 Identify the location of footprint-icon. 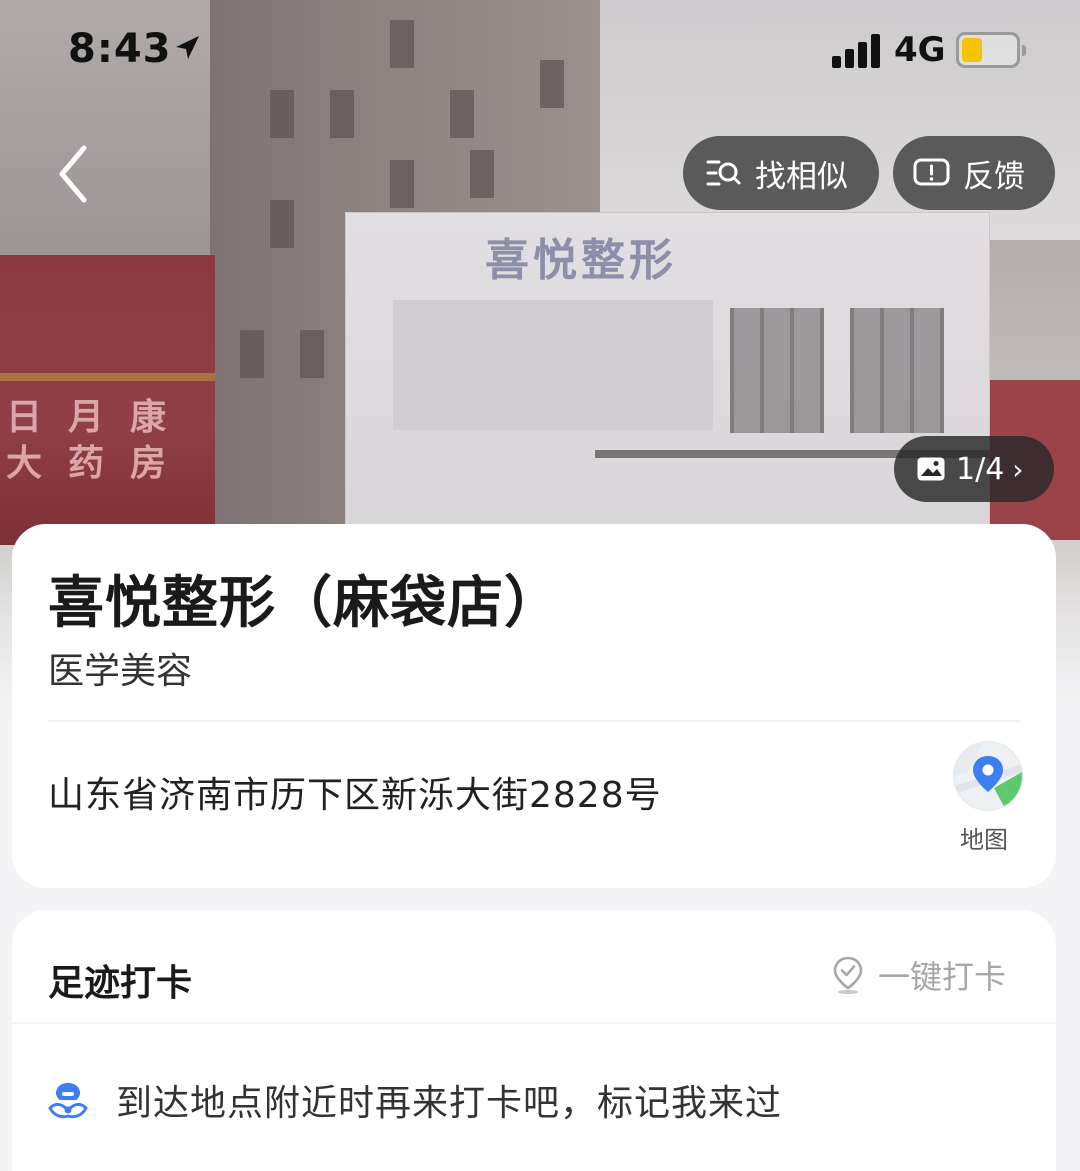
(68, 1101).